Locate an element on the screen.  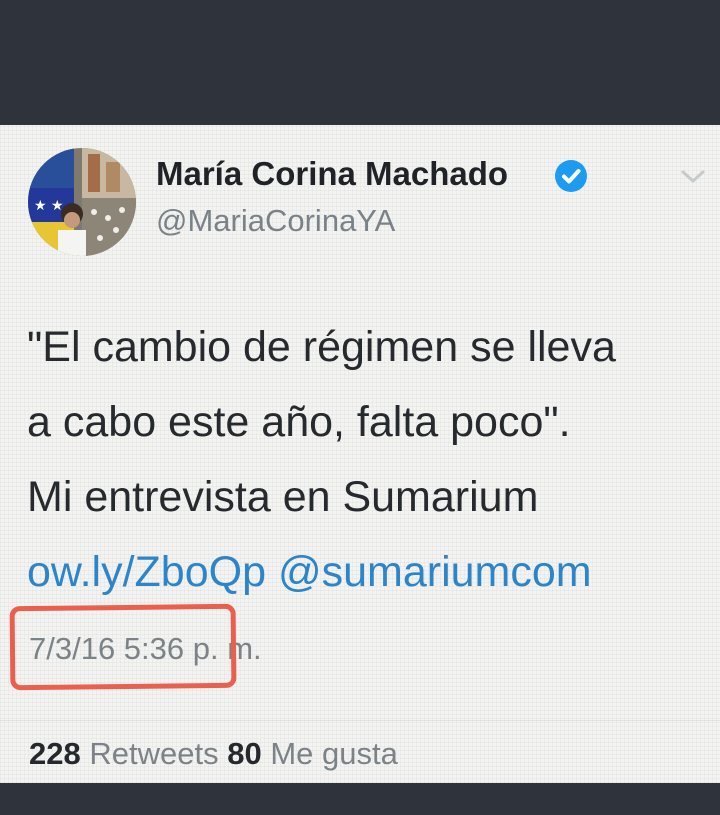
author-handle: @MariaCorinaYA is located at coordinates (275, 221).